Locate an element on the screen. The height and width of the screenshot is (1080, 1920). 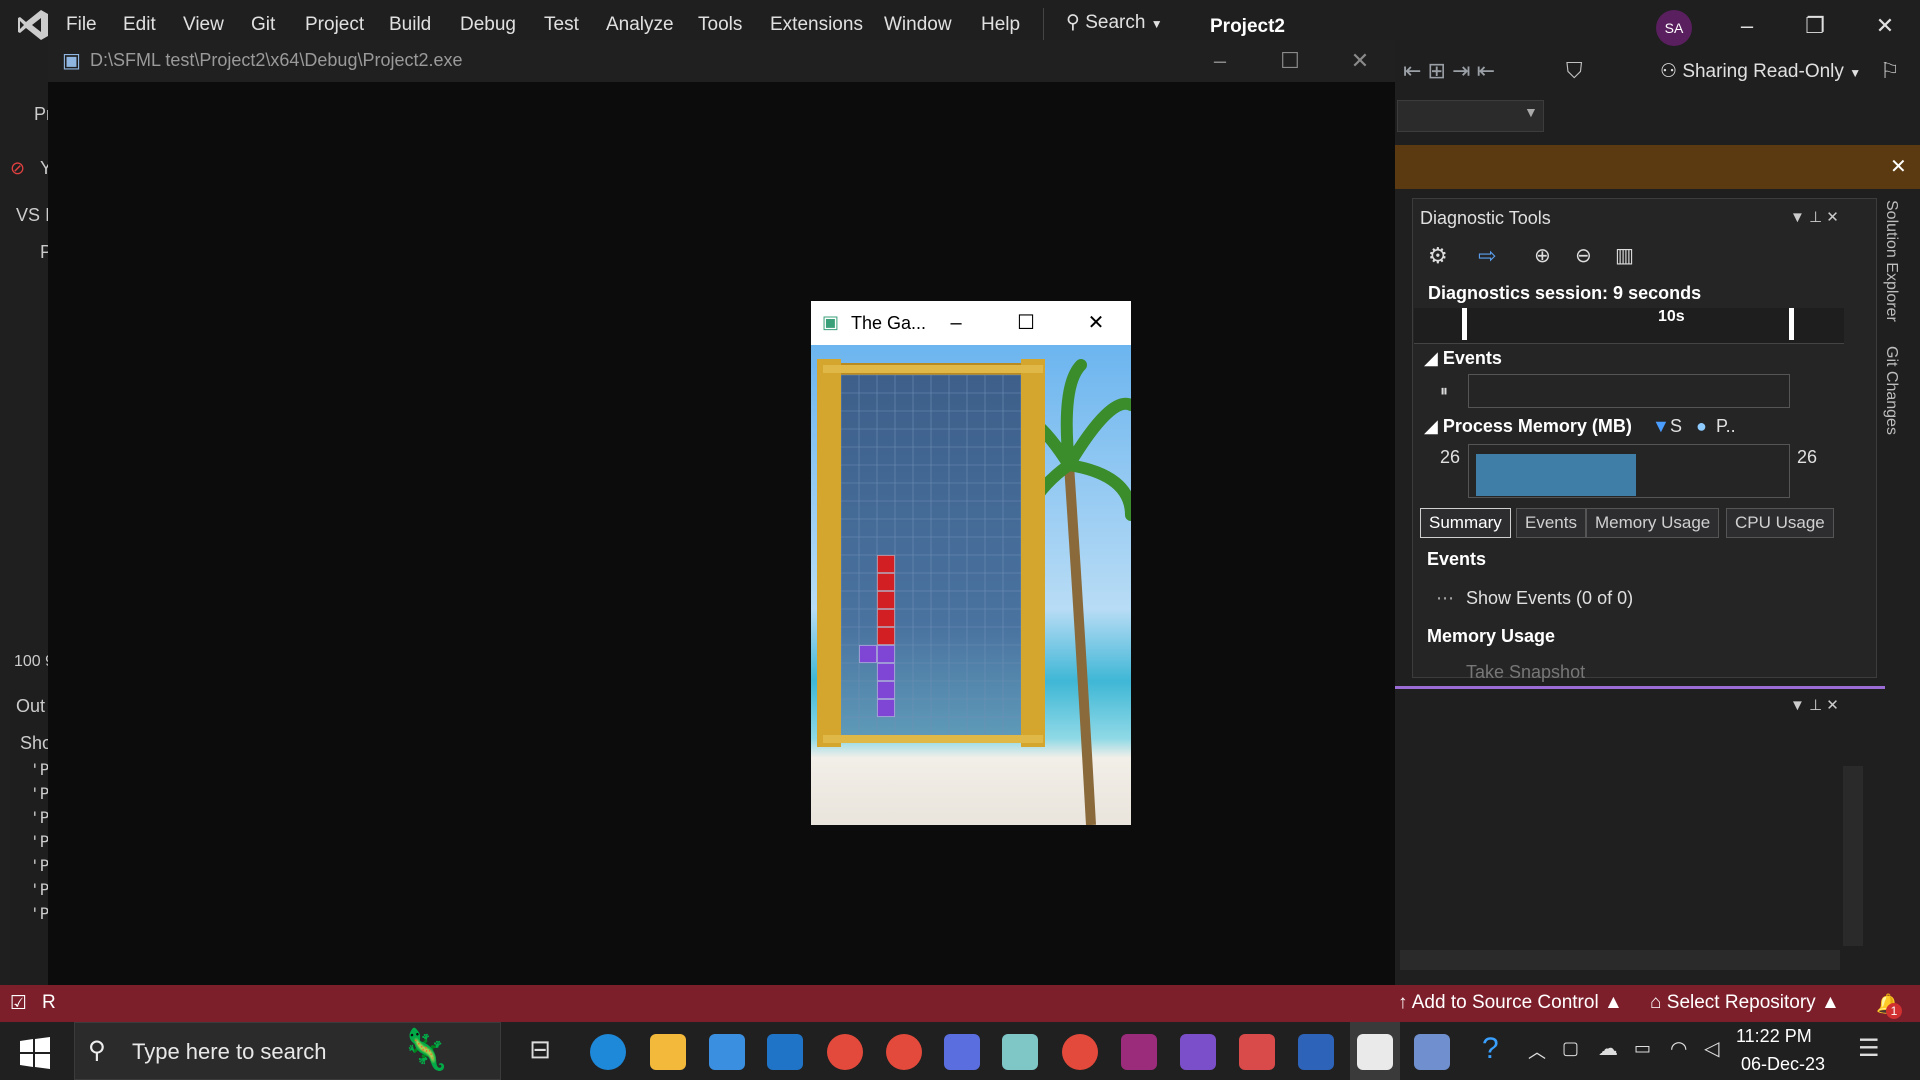
paint-icon is located at coordinates (1257, 1052).